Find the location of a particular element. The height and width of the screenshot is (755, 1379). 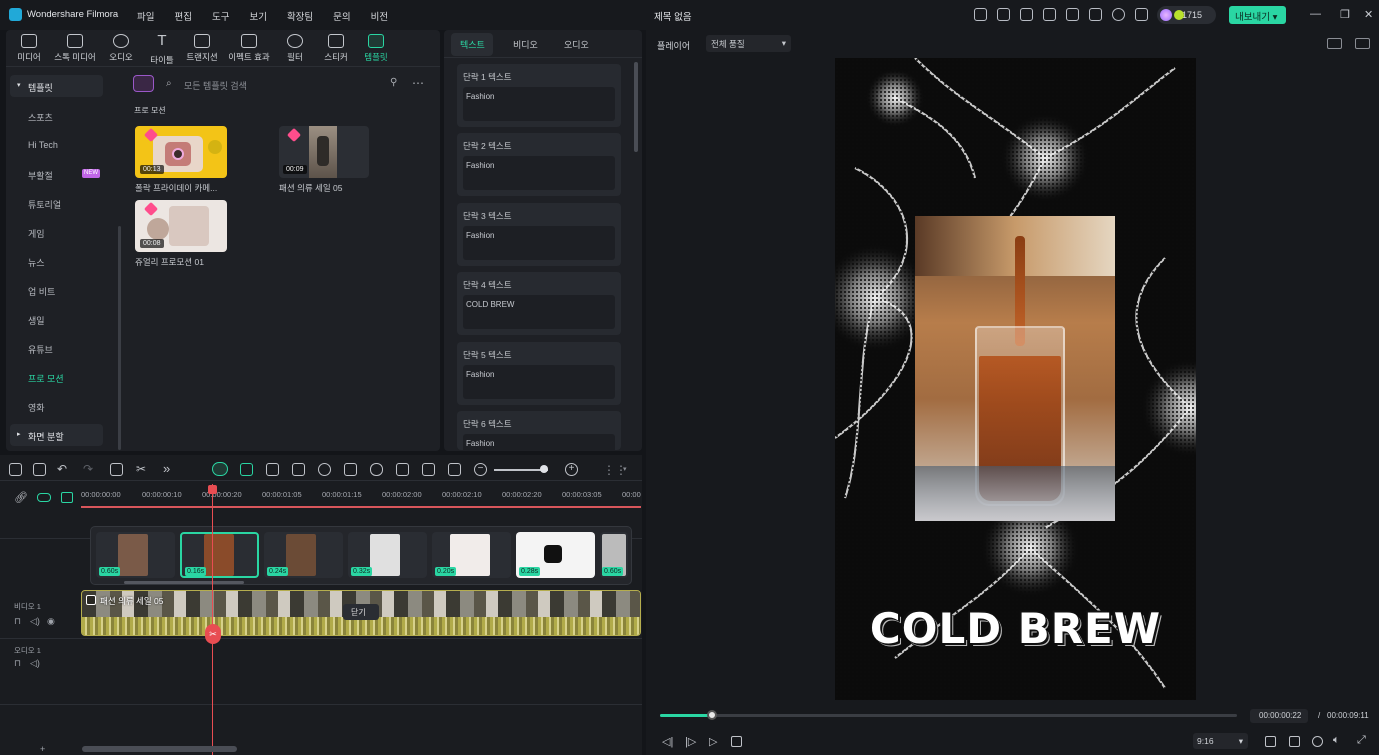

split-icon: ✂ is located at coordinates (213, 634).